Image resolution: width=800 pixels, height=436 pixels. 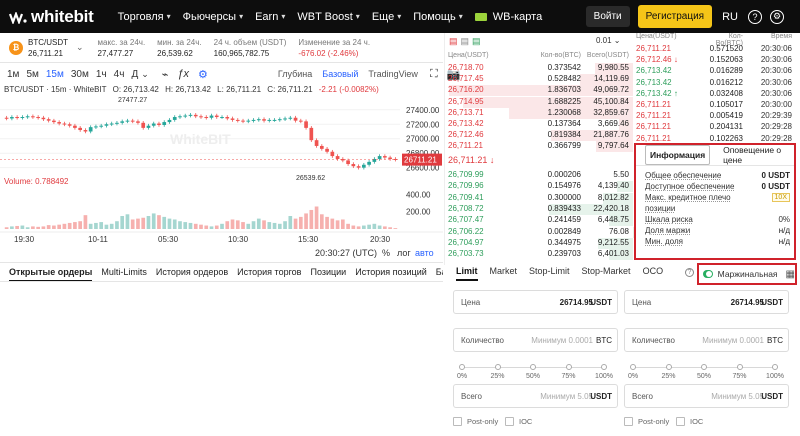 What do you see at coordinates (535, 302) in the screenshot?
I see `buy-price-input: Цена 26714.95 USDT` at bounding box center [535, 302].